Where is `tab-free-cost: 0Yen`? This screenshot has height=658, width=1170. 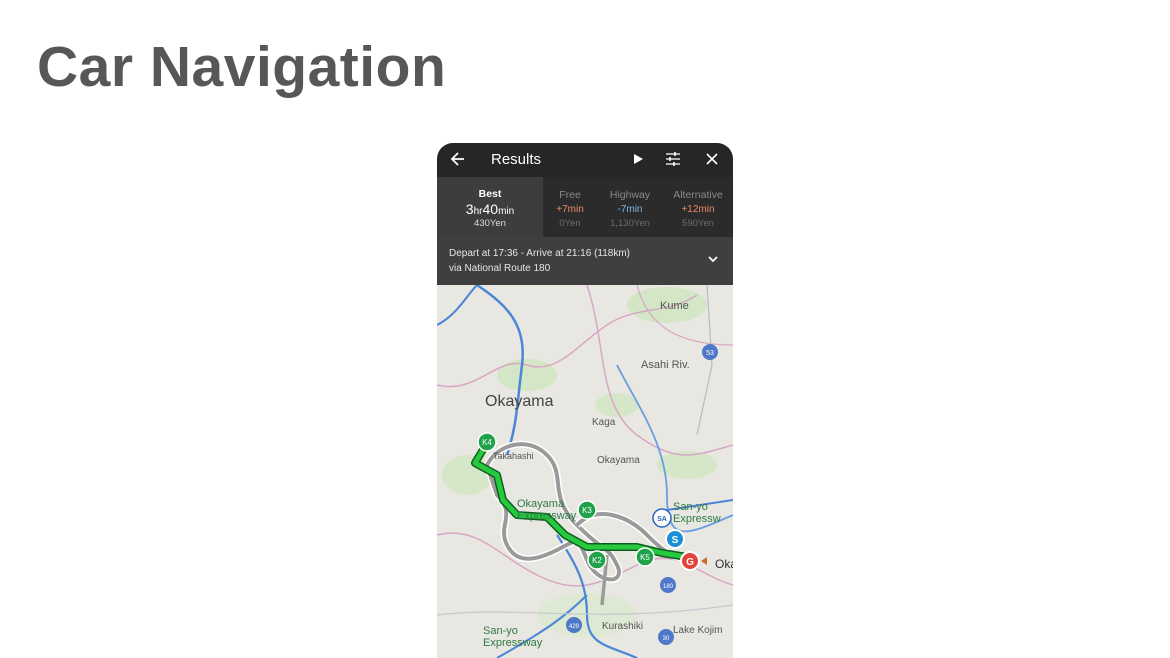
tab-free-cost: 0Yen is located at coordinates (570, 223).